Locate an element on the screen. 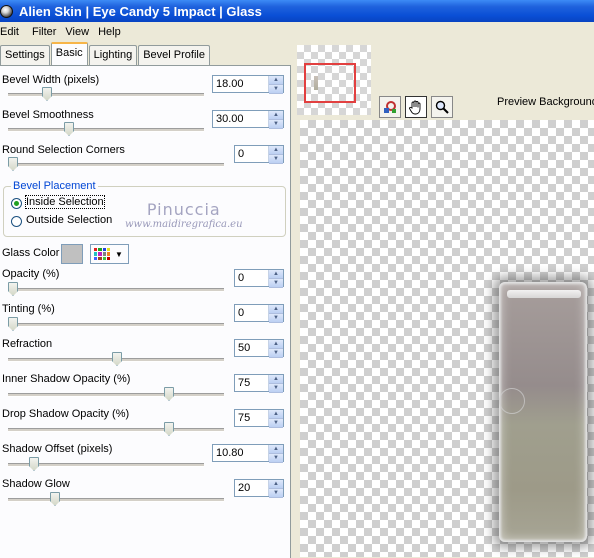  round-corners-spinner: 0 ▲ ▼ is located at coordinates (259, 154).